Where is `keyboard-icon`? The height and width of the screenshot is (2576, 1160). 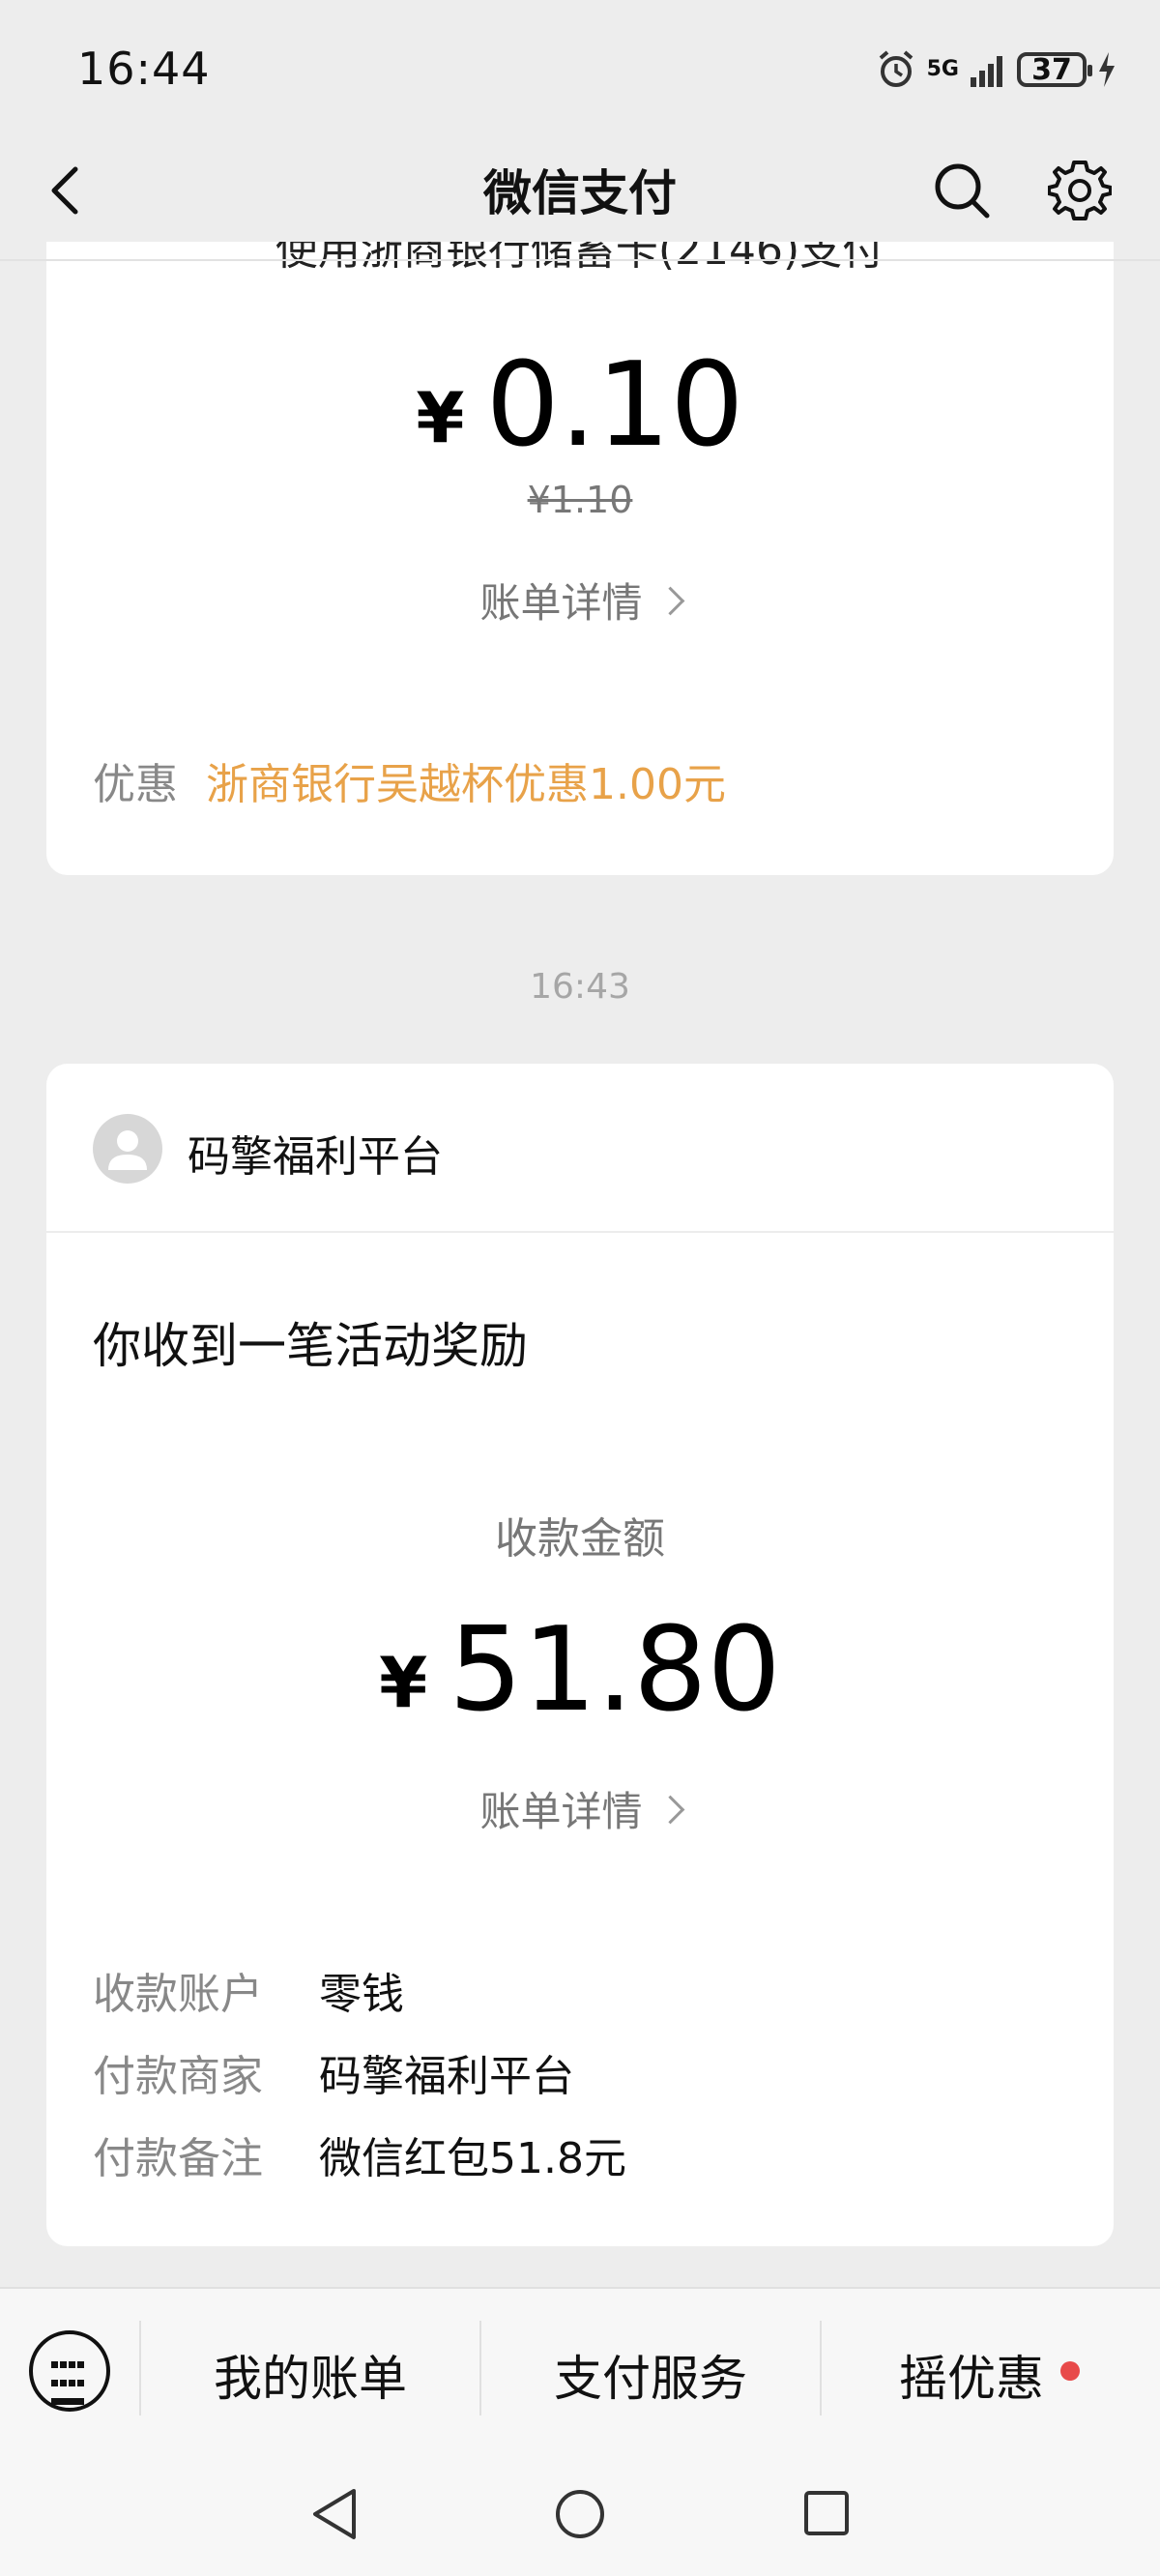 keyboard-icon is located at coordinates (69, 2383).